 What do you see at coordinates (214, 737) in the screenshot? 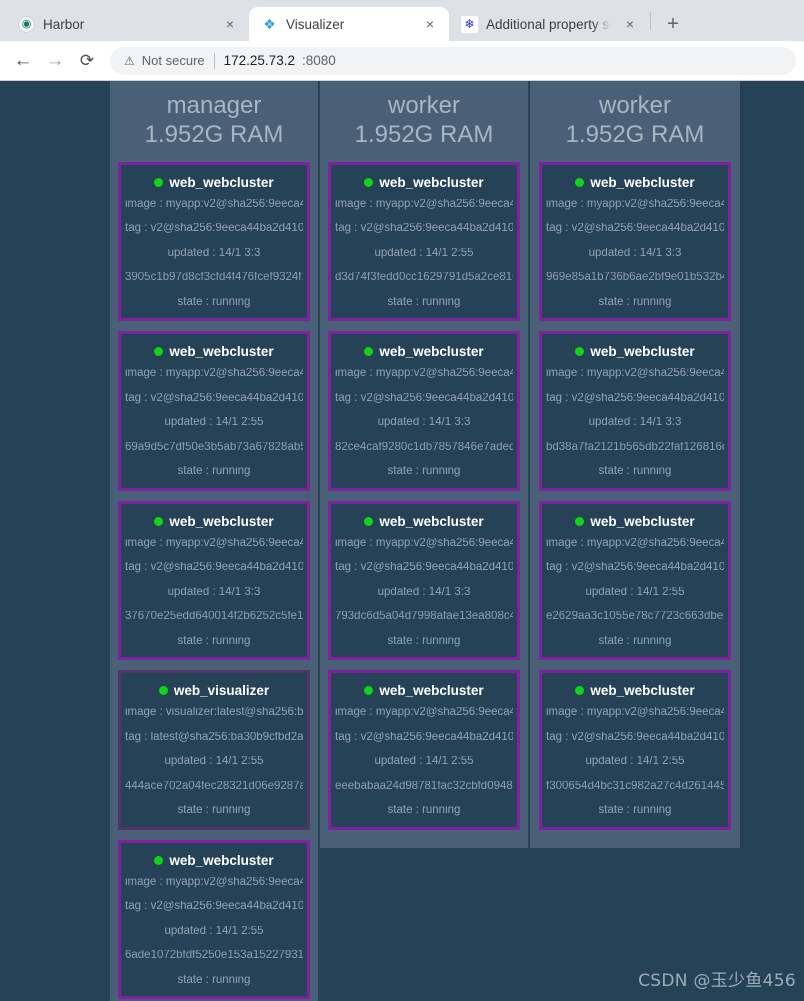
I see `task-tag: tag : latest@sha256:ba30b9cfbd2a86` at bounding box center [214, 737].